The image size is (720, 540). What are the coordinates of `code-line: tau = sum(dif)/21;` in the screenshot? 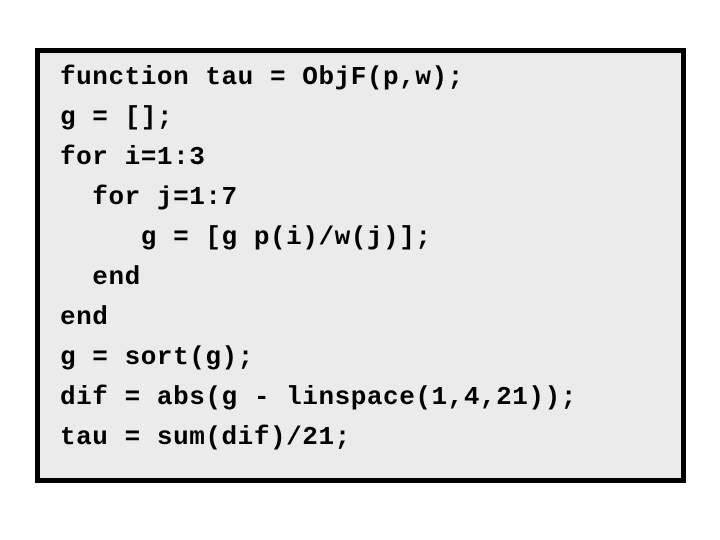 It's located at (205, 437).